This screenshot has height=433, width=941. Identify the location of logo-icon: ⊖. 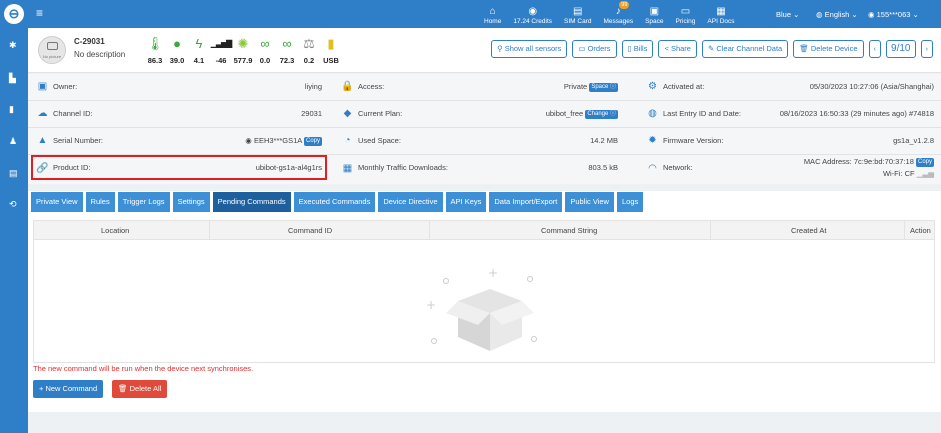
(14, 14).